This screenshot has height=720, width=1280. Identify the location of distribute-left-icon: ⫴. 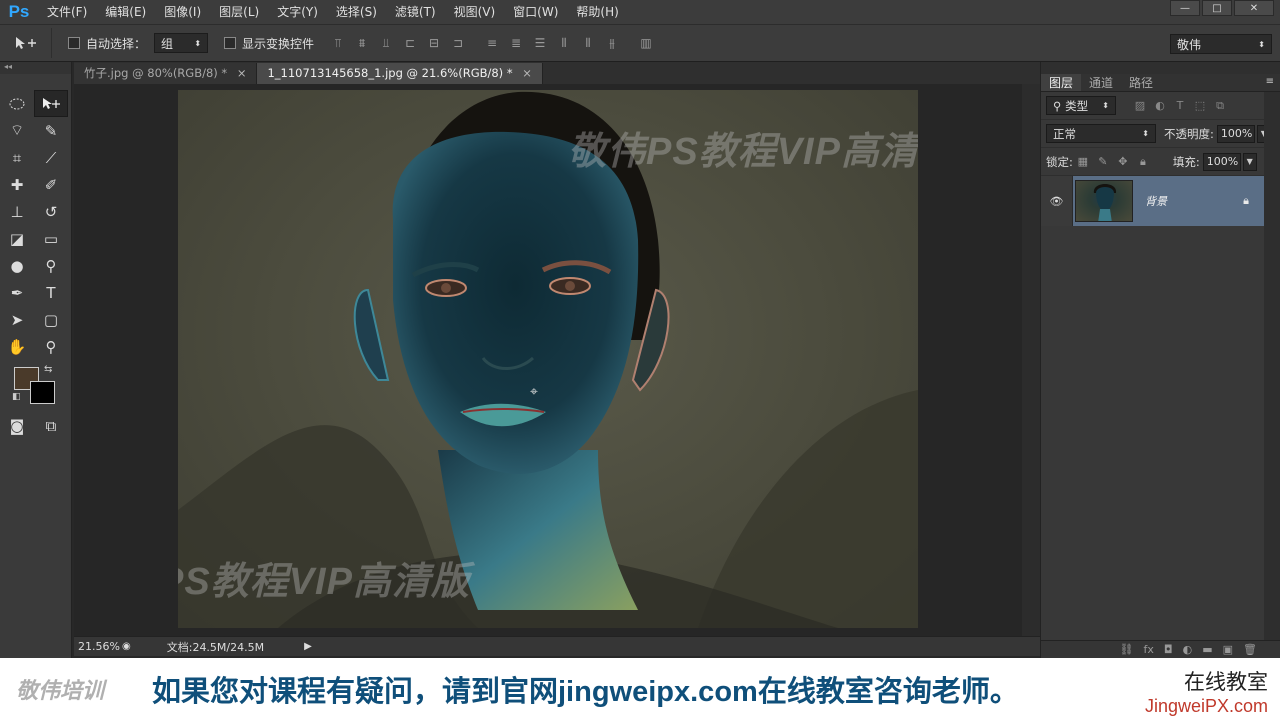
(564, 43).